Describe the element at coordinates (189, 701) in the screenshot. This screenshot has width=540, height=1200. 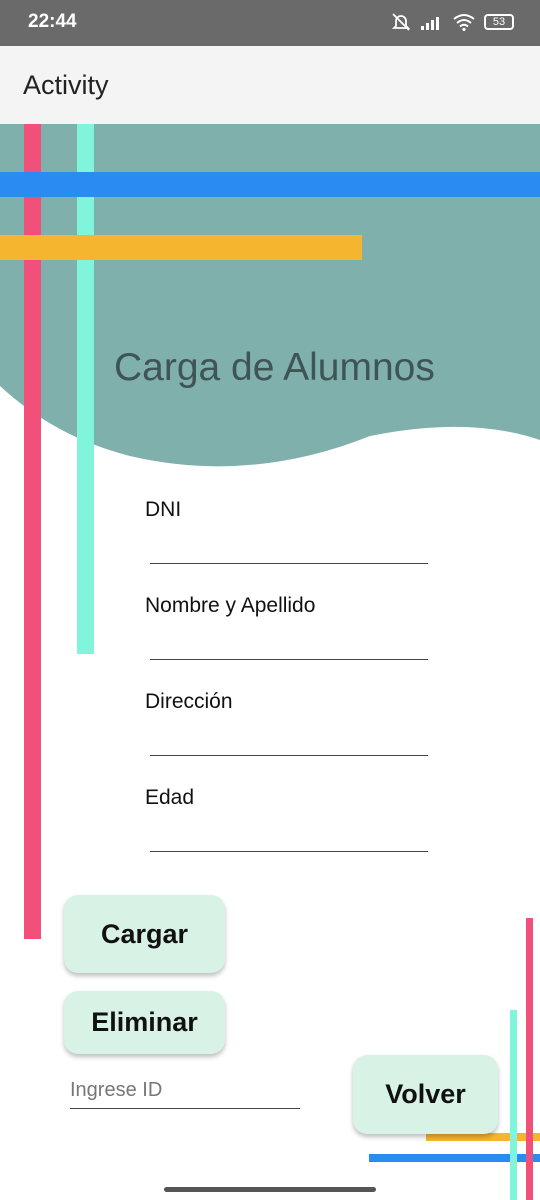
I see `direccion-label: Dirección` at that location.